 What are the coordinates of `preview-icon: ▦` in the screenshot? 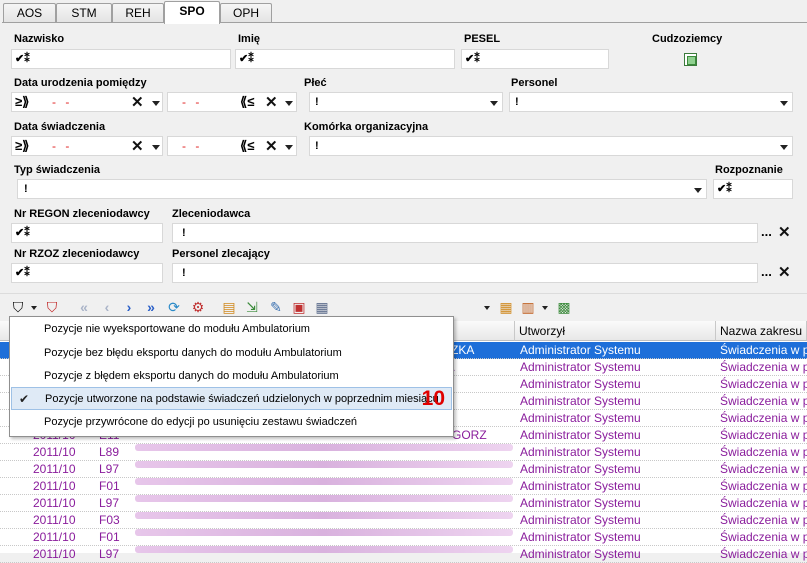 It's located at (322, 307).